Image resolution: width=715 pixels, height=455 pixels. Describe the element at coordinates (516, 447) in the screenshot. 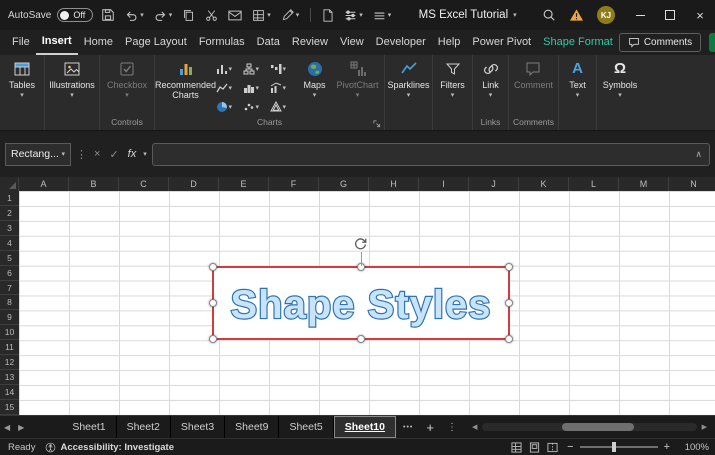

I see `normal-view-button` at that location.